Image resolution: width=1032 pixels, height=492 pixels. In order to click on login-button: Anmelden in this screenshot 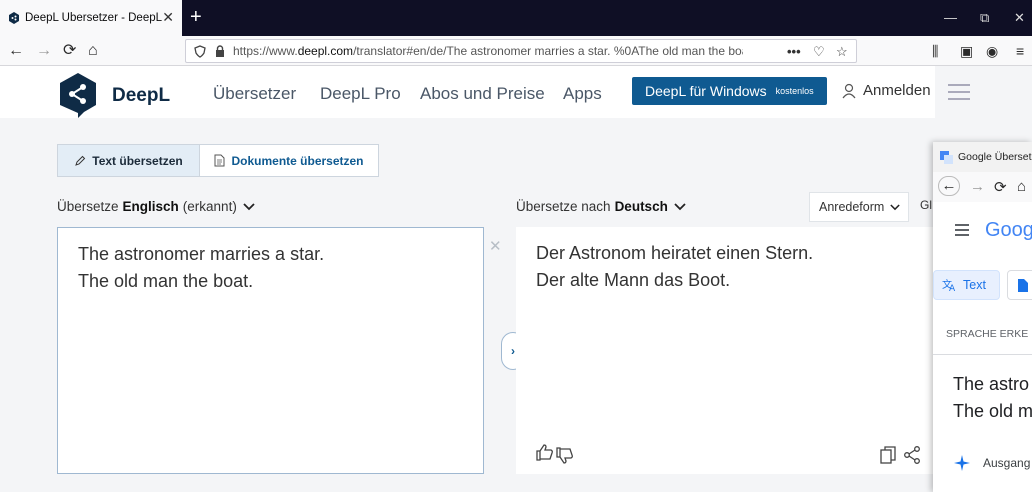, I will do `click(886, 90)`.